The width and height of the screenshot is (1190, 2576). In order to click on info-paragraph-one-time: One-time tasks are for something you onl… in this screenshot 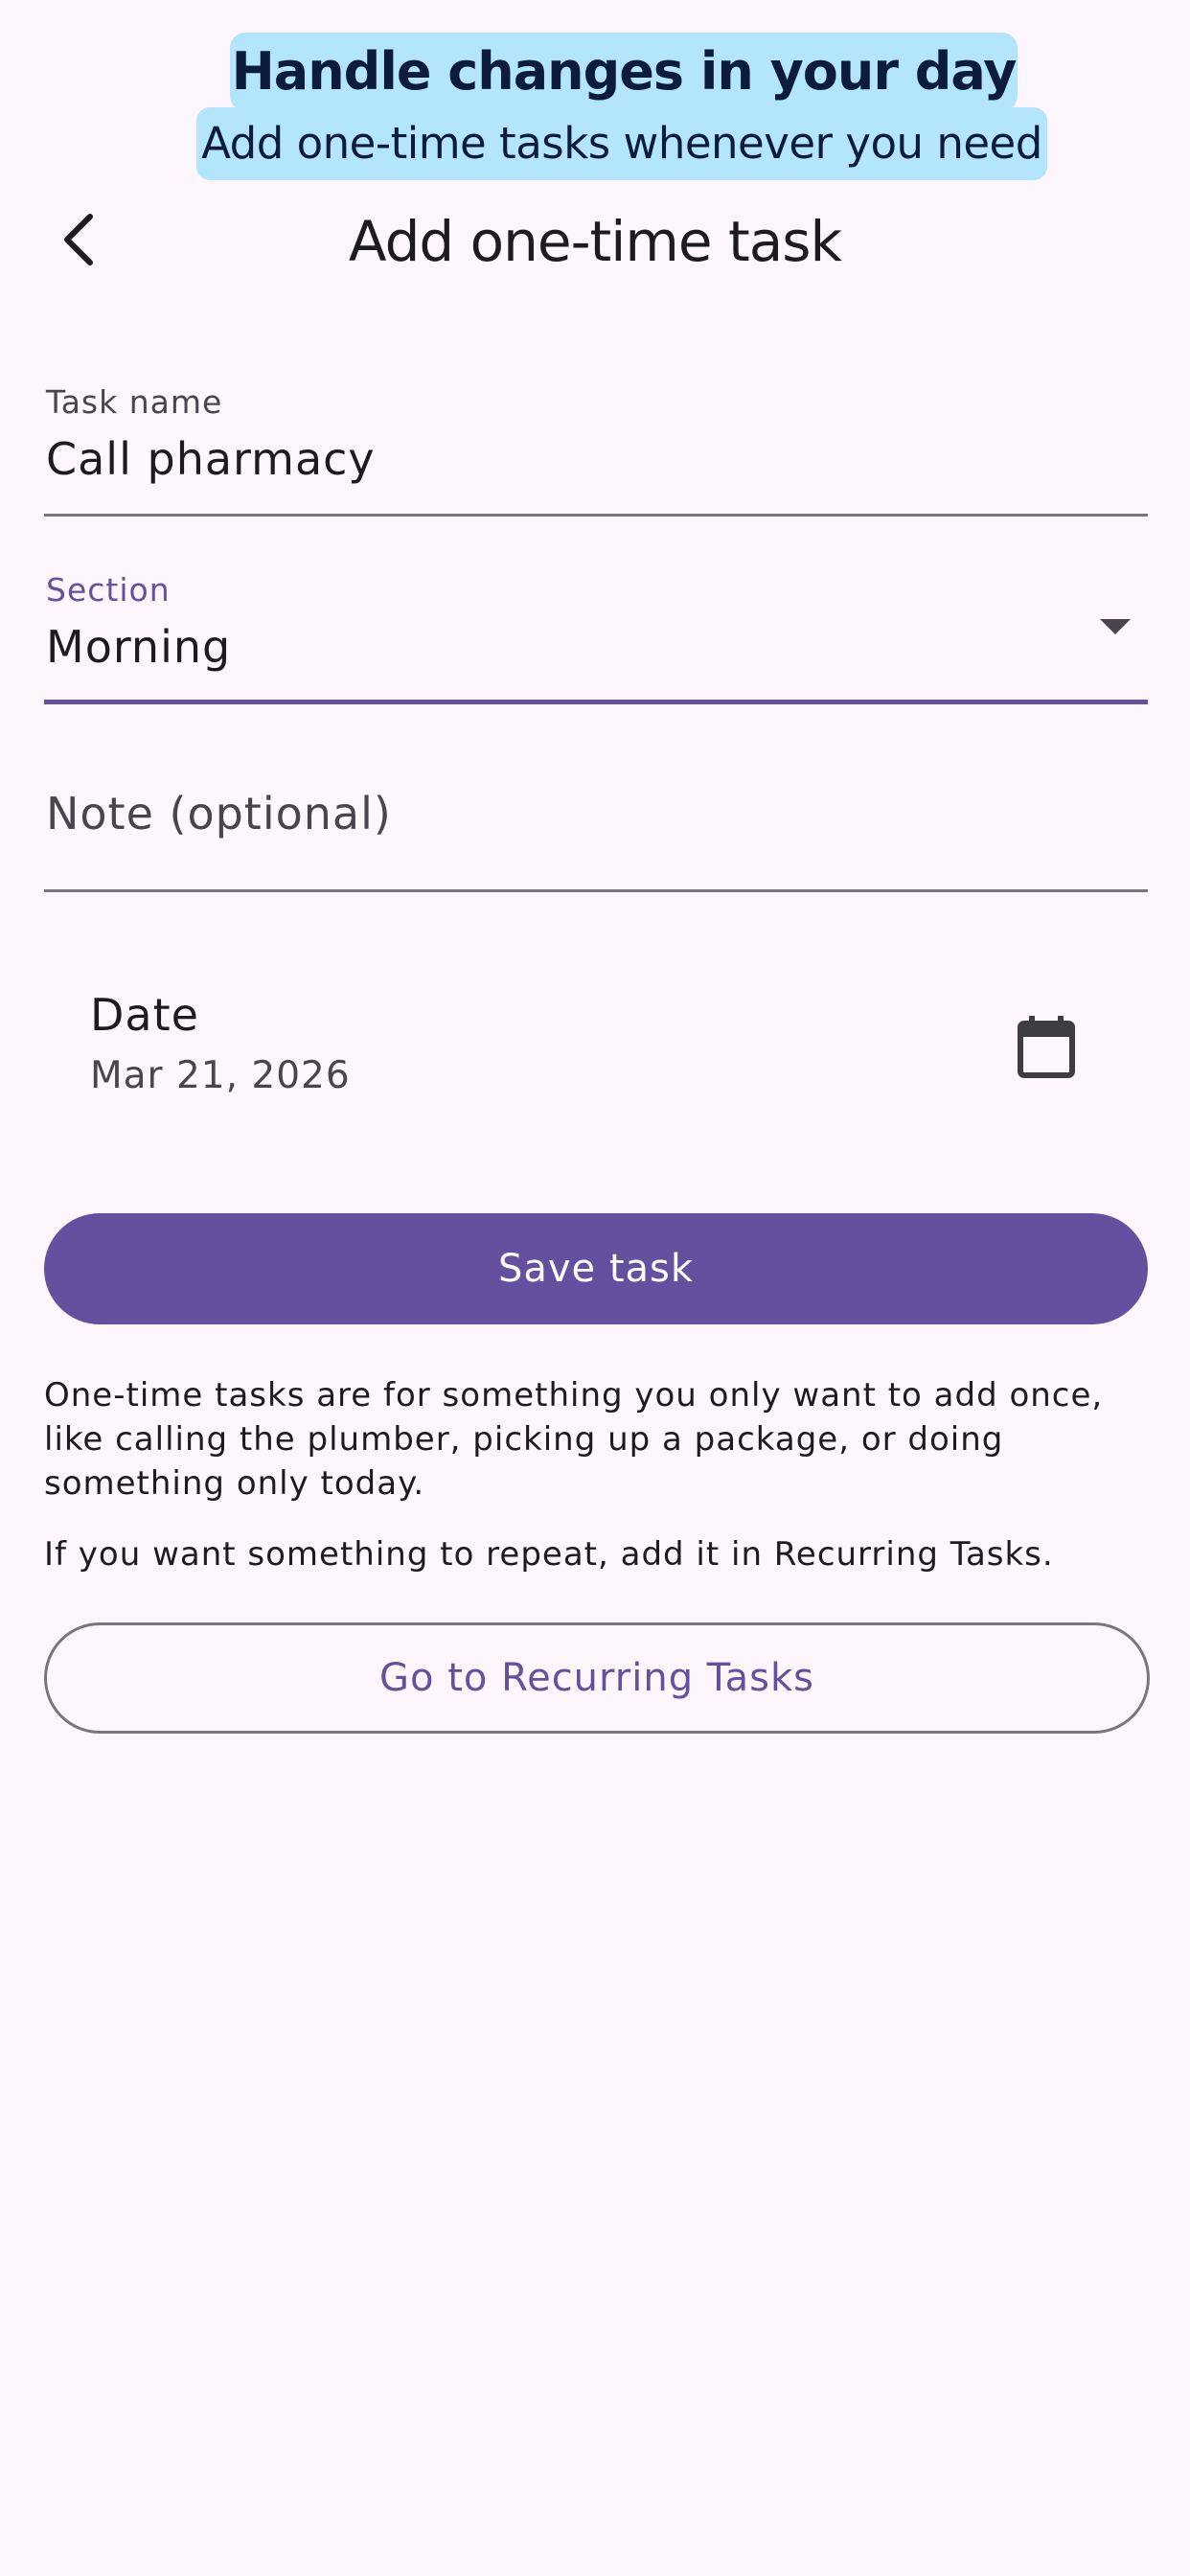, I will do `click(574, 1439)`.